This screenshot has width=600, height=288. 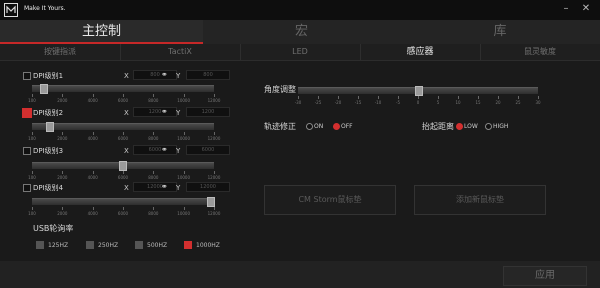 I want to click on dpi-level-1-x-input: 800, so click(x=155, y=75).